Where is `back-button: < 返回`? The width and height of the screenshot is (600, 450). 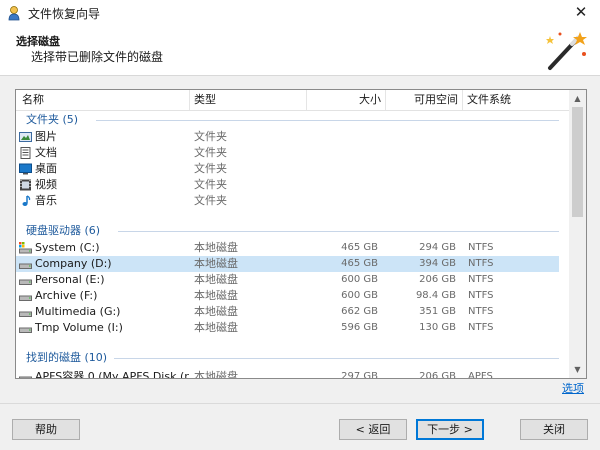
back-button: < 返回 is located at coordinates (373, 429).